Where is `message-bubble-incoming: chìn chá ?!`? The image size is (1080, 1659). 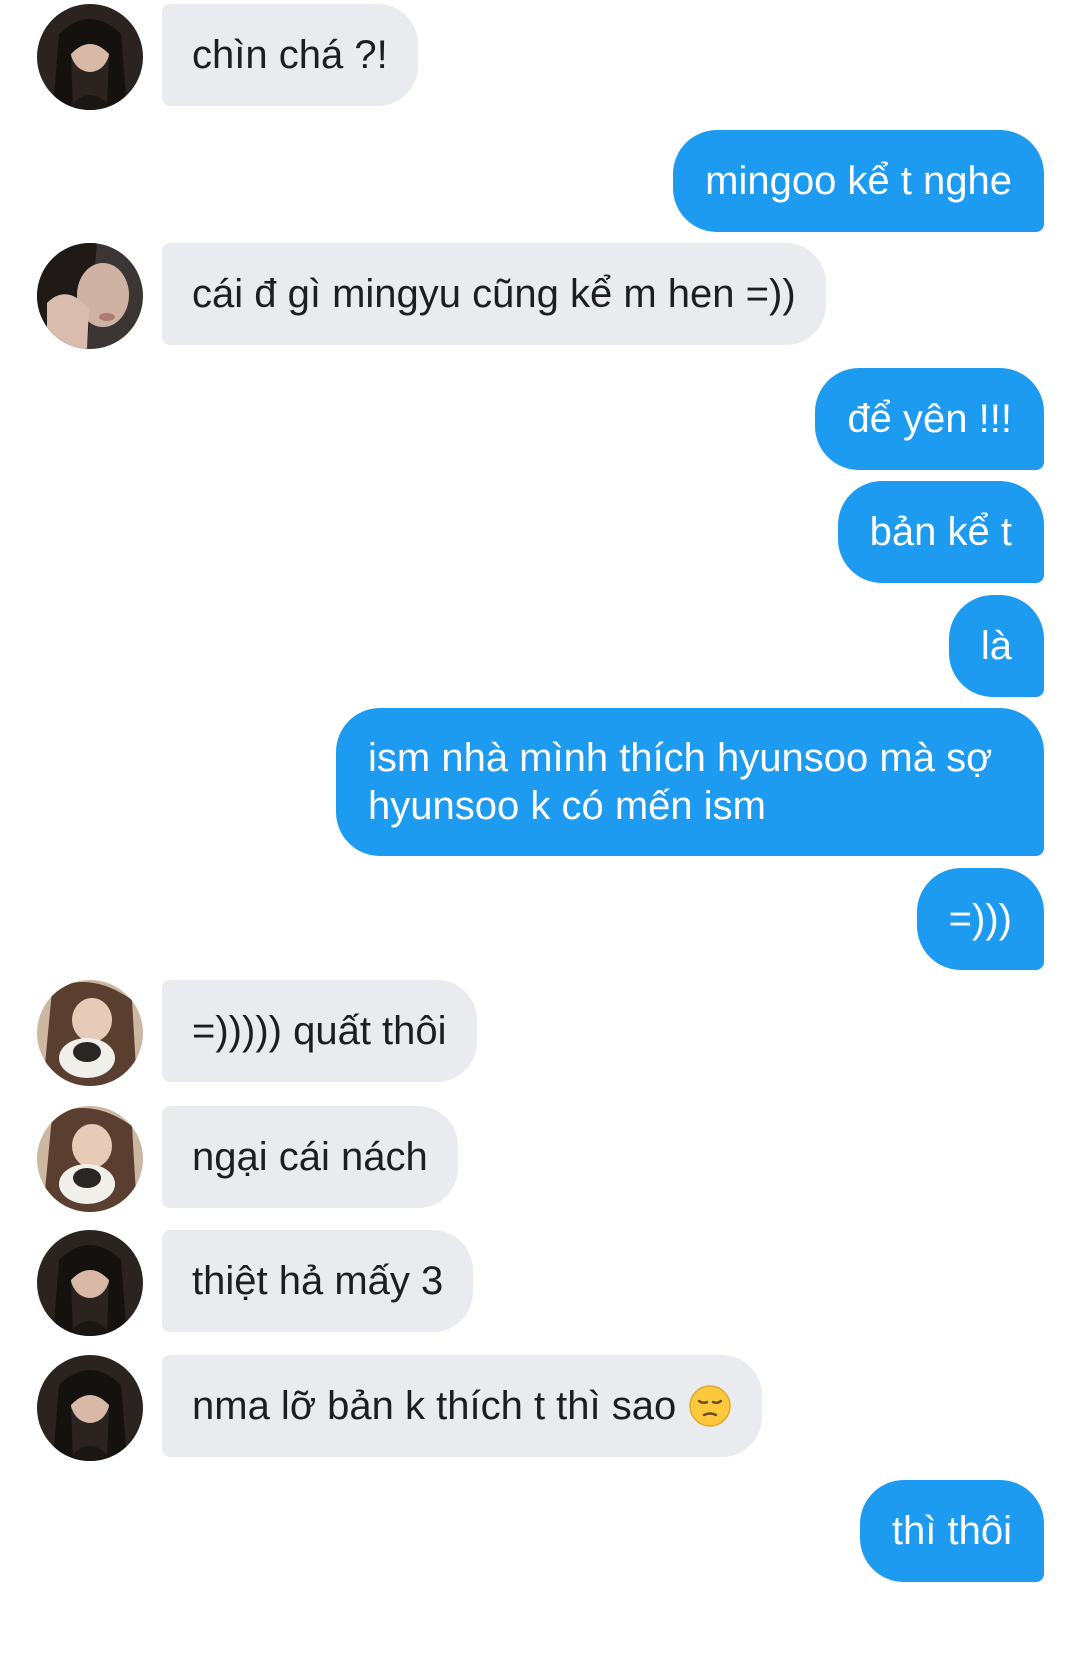 message-bubble-incoming: chìn chá ?! is located at coordinates (290, 55).